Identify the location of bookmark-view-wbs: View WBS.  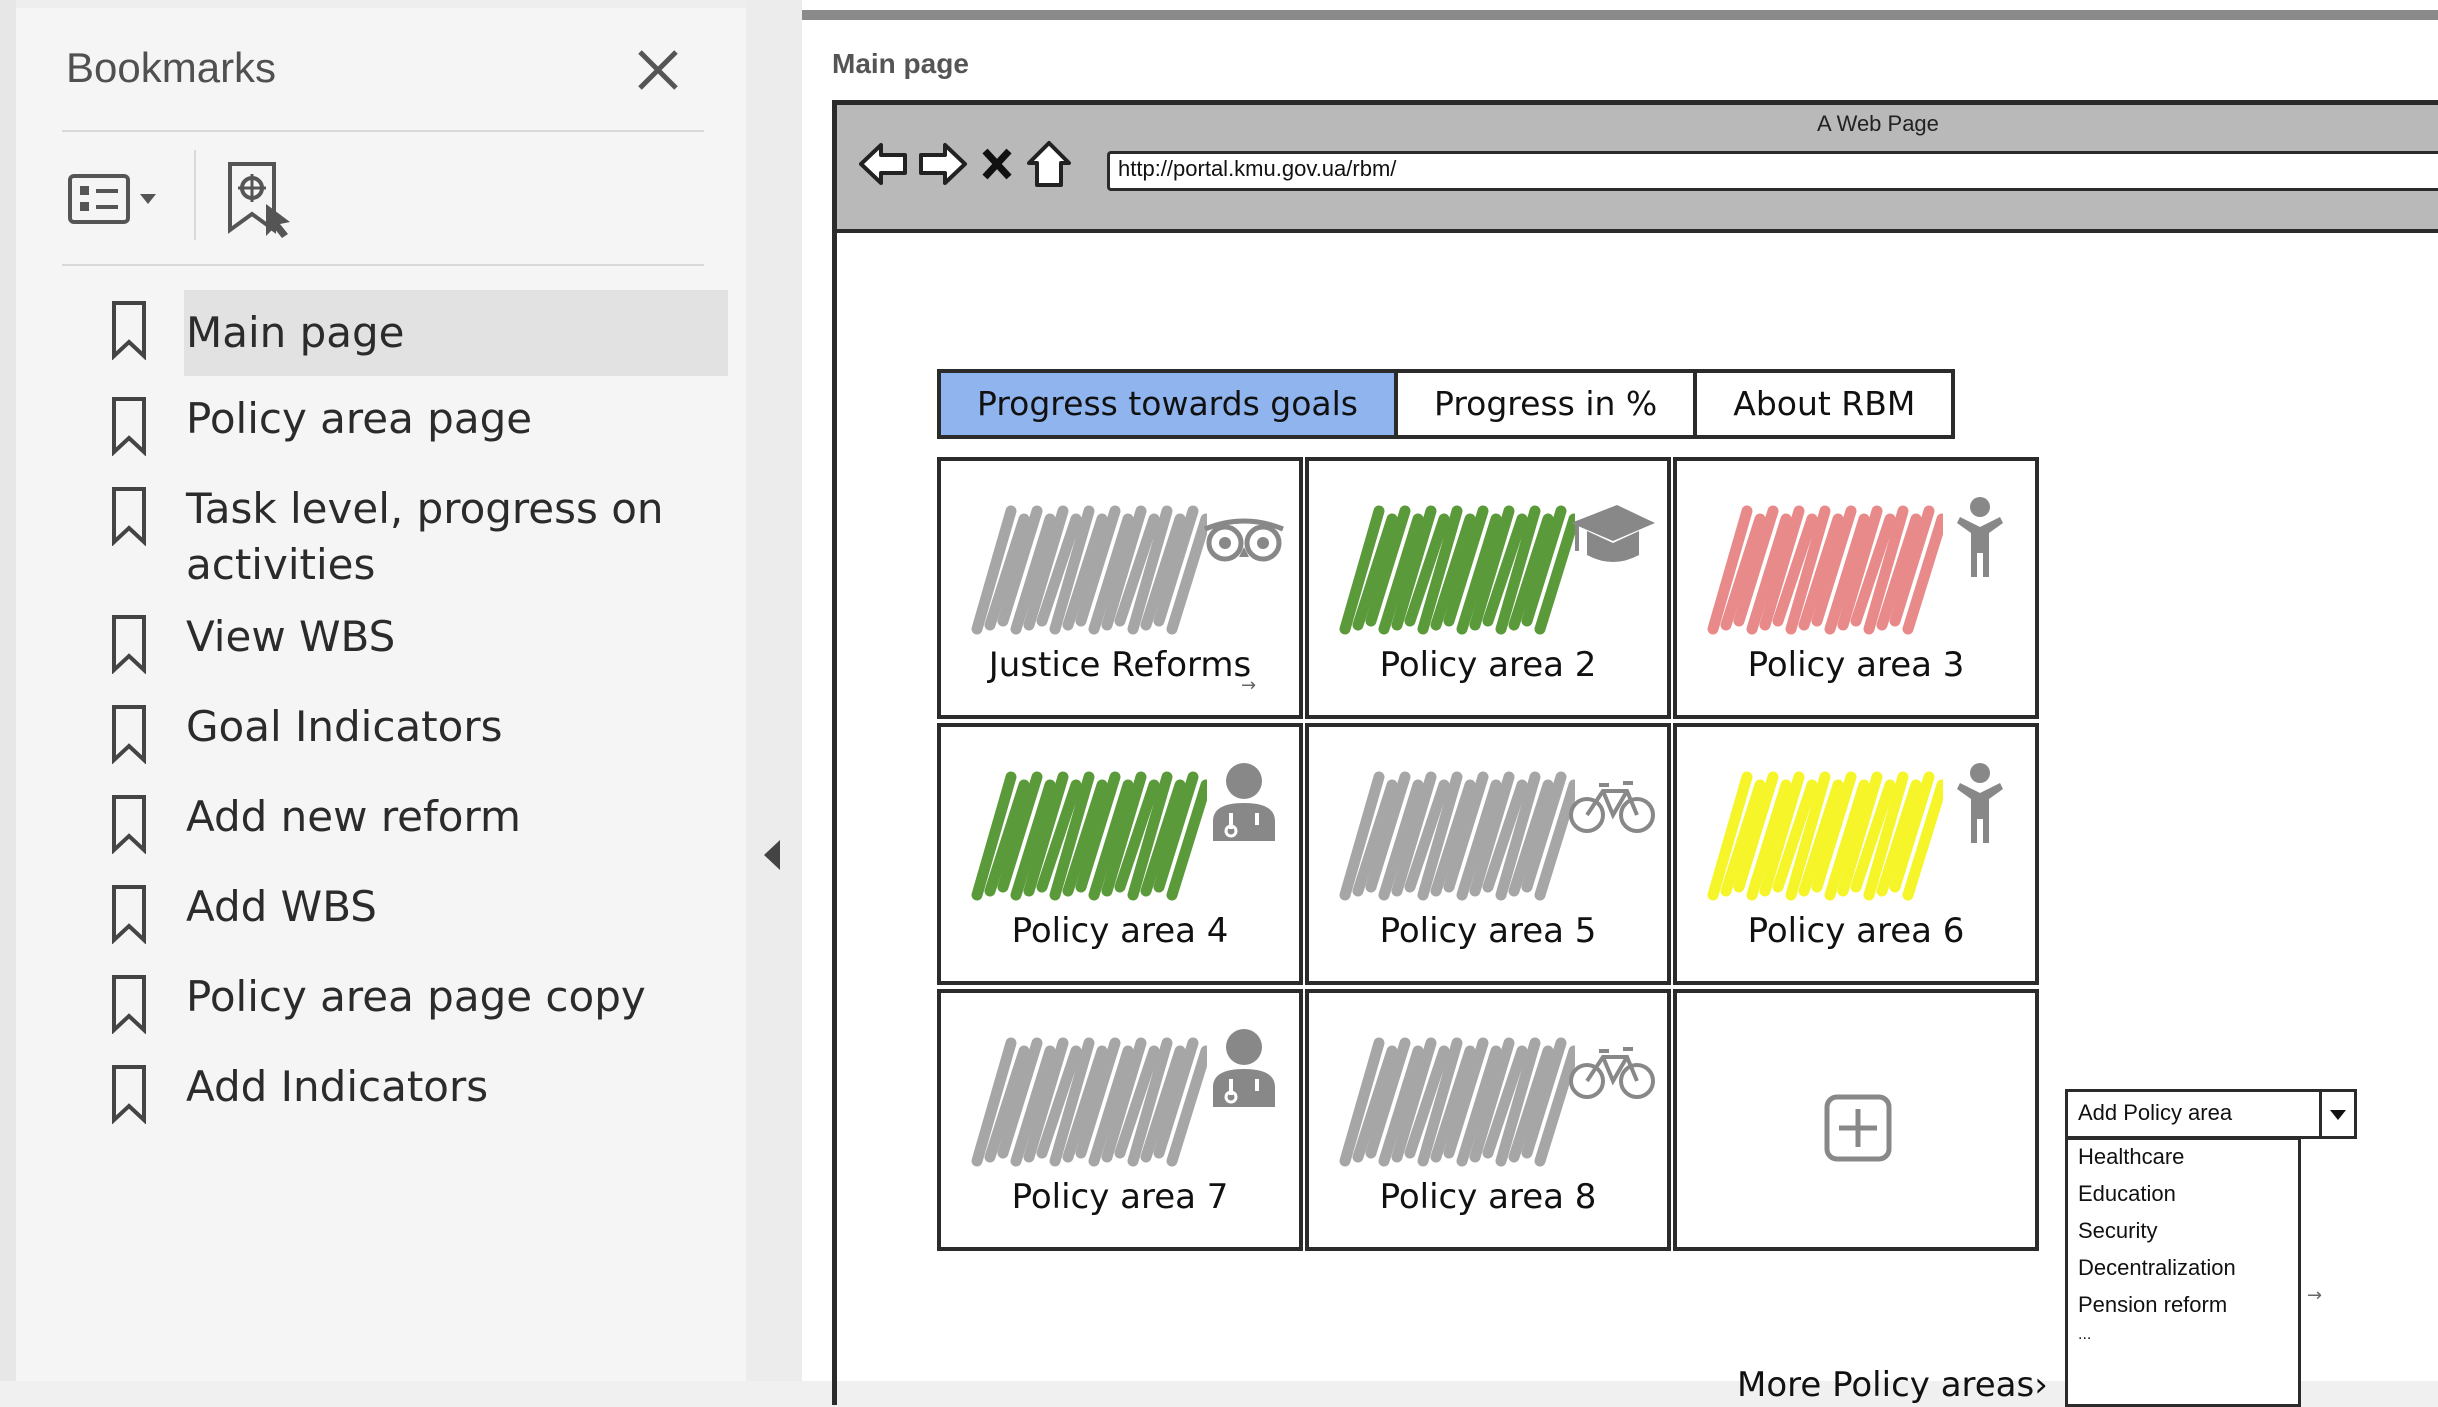
(420, 647).